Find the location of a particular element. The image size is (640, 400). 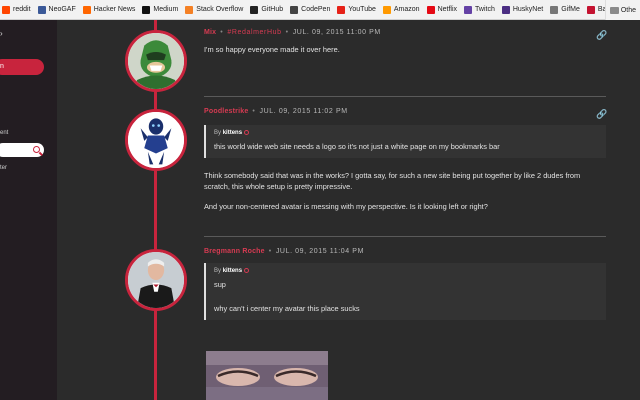

post-username: Poodlestrike is located at coordinates (226, 111).